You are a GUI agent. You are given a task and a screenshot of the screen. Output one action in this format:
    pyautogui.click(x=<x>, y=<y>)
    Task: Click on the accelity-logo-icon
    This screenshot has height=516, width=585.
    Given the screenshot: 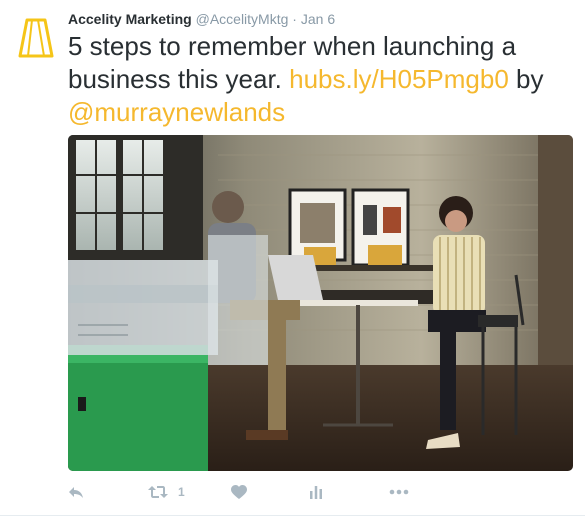 What is the action you would take?
    pyautogui.click(x=36, y=38)
    